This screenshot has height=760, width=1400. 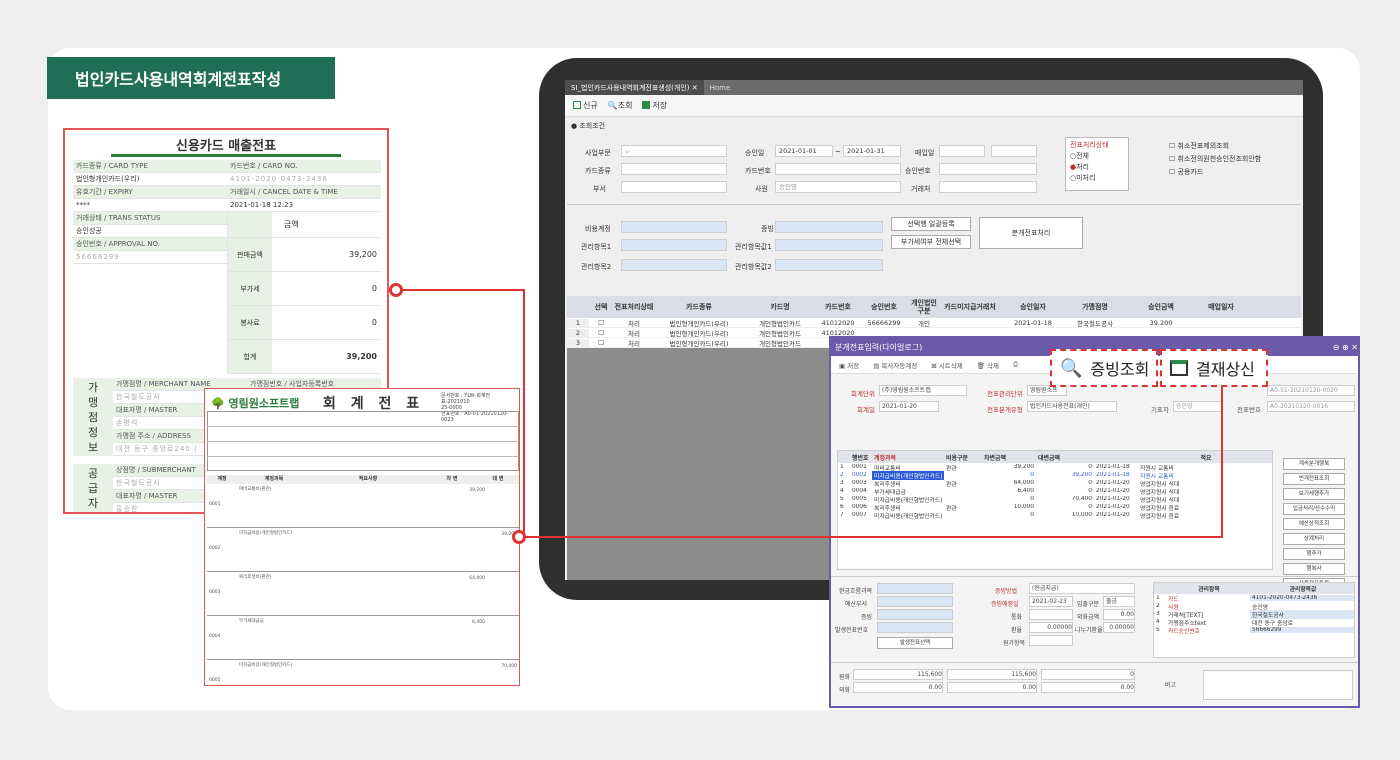 I want to click on tab-home: Home, so click(x=720, y=88).